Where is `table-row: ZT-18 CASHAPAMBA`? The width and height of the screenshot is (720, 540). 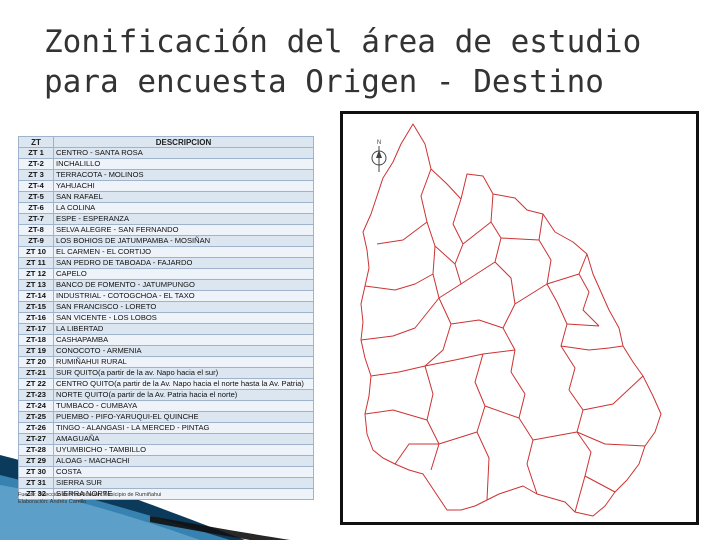
table-row: ZT-18 CASHAPAMBA is located at coordinates (166, 340).